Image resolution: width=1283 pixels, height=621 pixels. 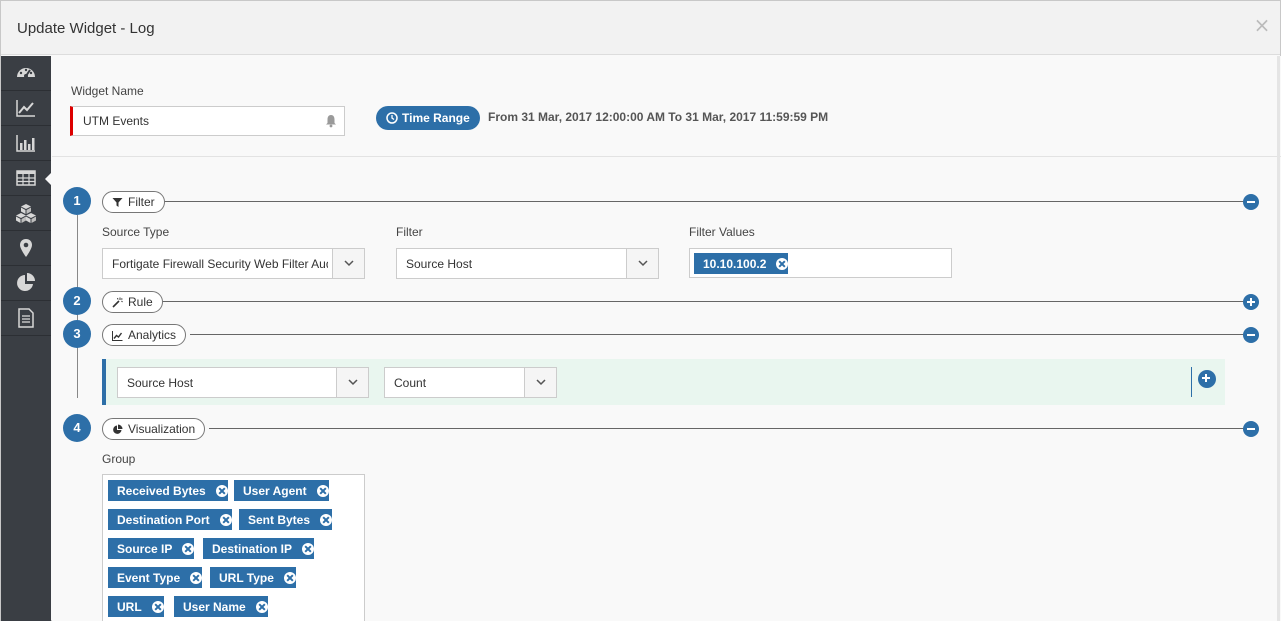 I want to click on analytics-field-value: Source Host, so click(x=160, y=383).